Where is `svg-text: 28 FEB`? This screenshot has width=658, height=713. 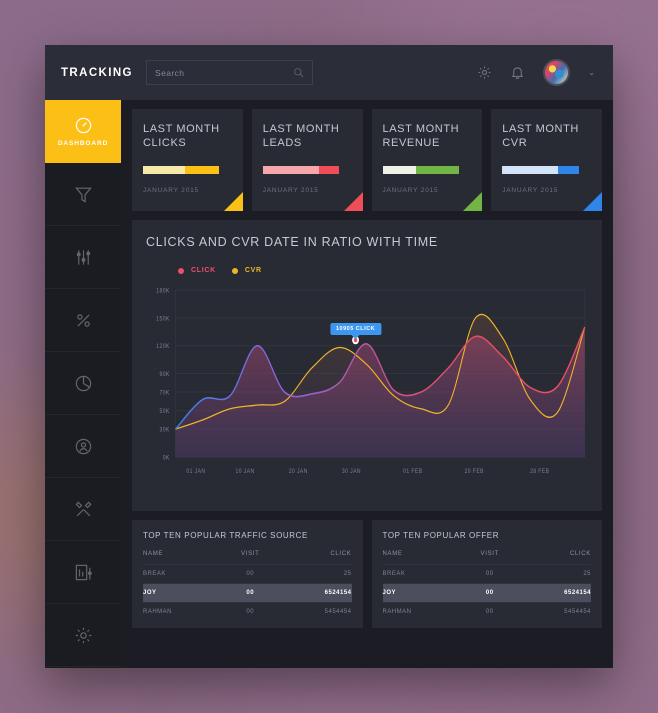 svg-text: 28 FEB is located at coordinates (539, 472).